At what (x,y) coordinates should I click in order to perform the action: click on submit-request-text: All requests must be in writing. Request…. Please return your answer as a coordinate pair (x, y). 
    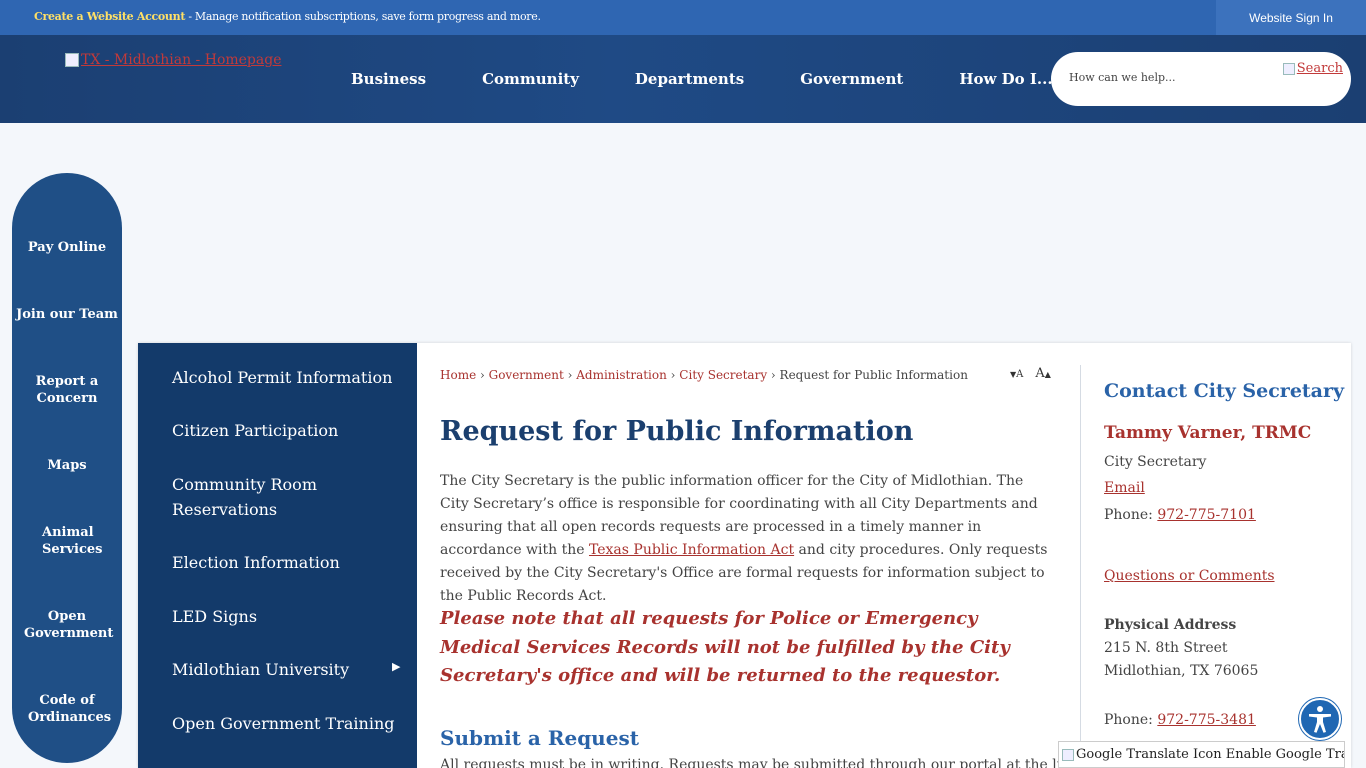
    Looking at the image, I should click on (785, 762).